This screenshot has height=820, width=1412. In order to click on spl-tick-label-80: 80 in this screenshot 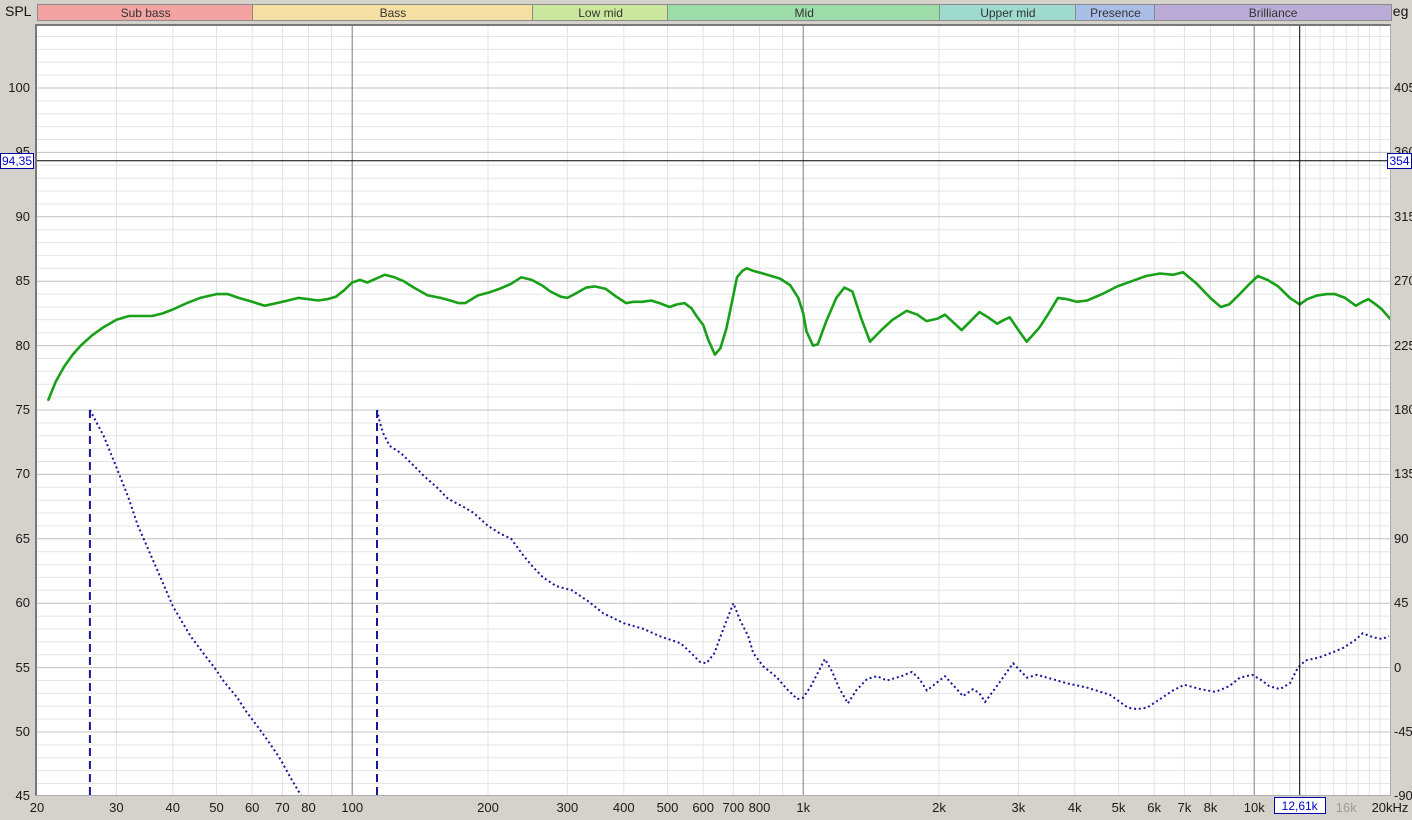, I will do `click(22, 345)`.